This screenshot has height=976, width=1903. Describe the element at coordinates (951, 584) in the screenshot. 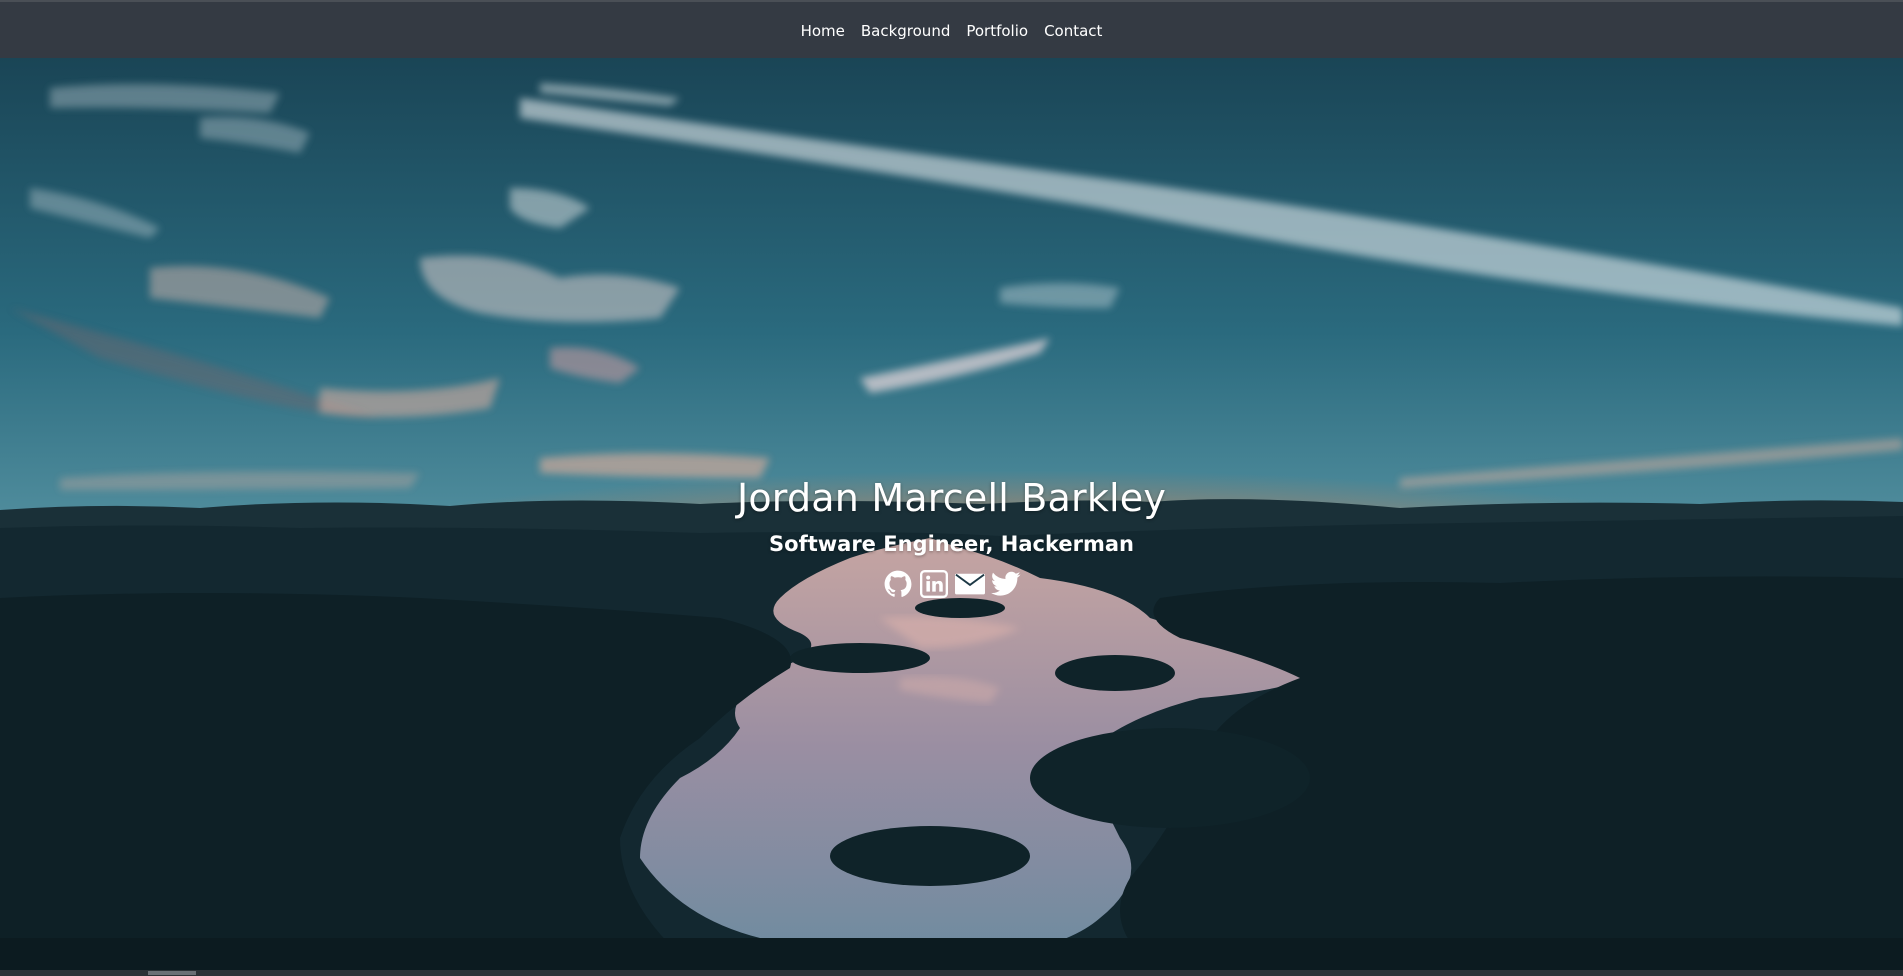

I see `social-icons` at that location.